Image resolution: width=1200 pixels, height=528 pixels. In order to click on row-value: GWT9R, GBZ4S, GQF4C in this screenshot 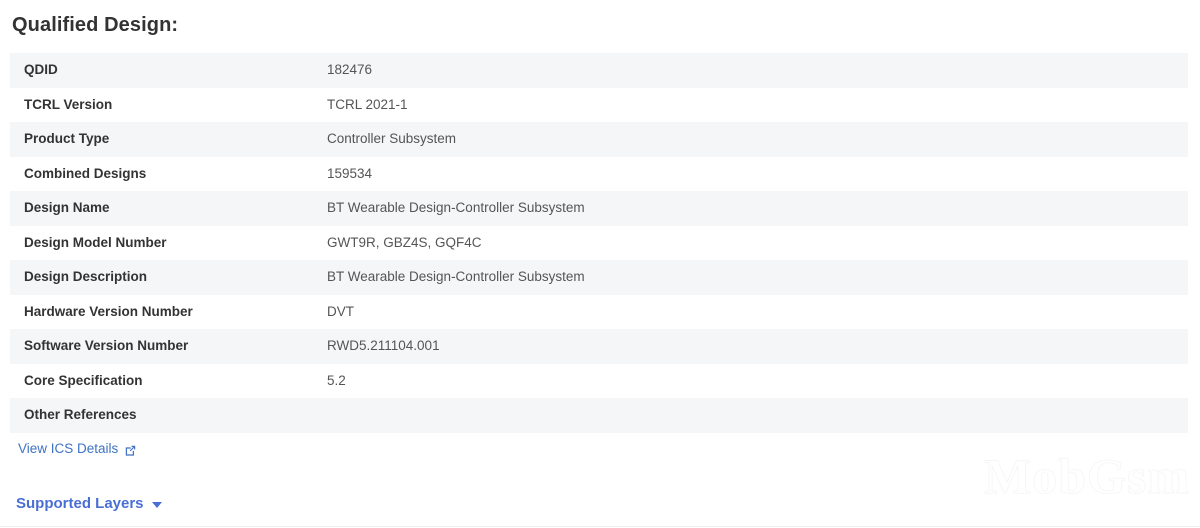, I will do `click(404, 242)`.